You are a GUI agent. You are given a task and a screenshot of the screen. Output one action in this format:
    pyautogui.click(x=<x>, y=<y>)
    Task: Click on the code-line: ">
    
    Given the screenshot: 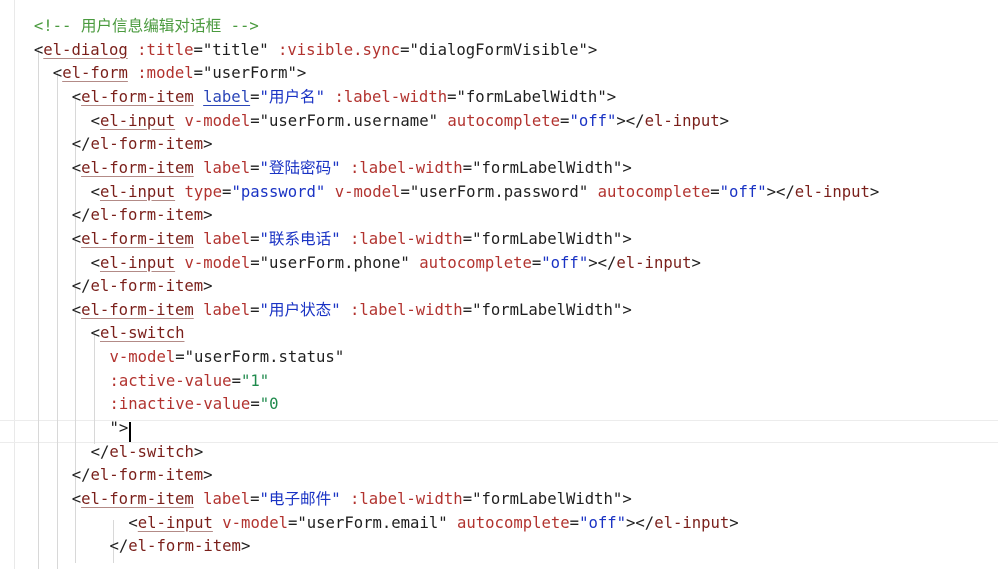 What is the action you would take?
    pyautogui.click(x=119, y=428)
    